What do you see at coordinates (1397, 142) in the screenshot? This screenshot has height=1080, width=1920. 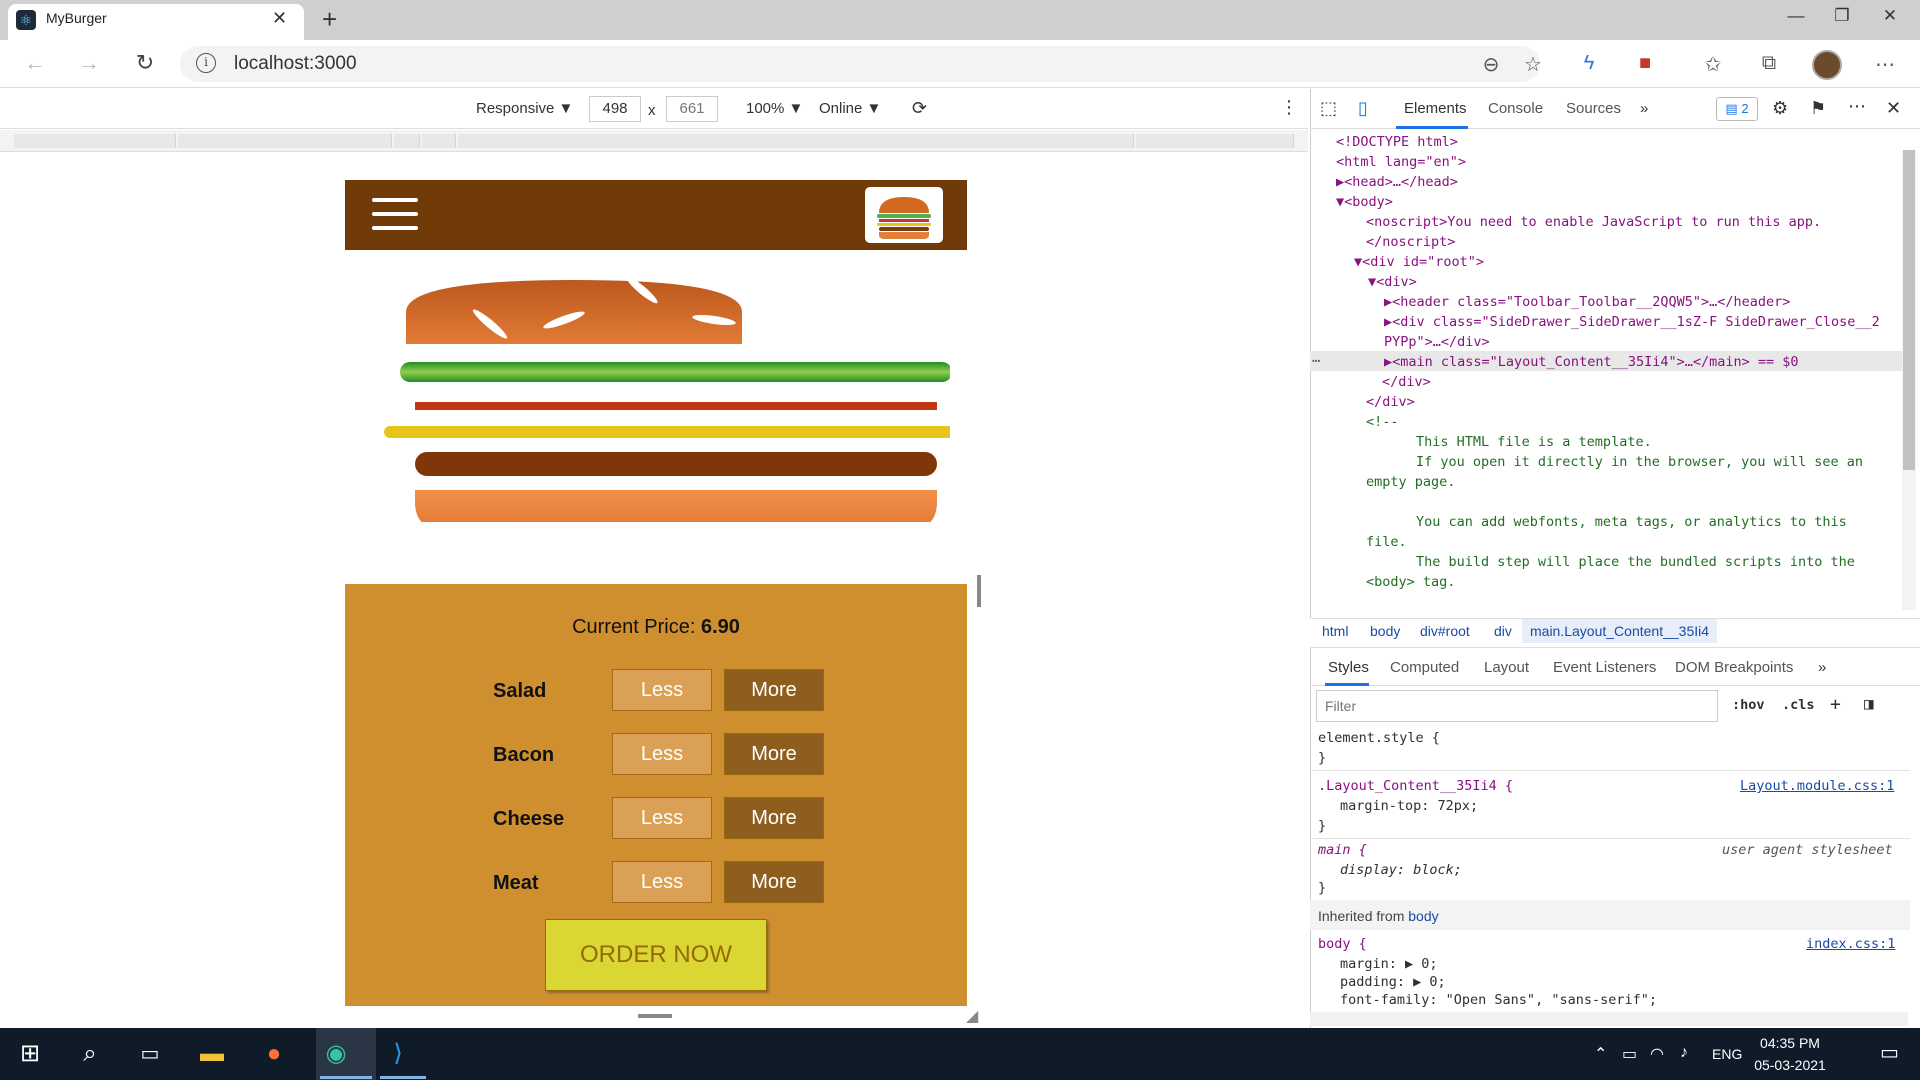 I see `dom-line: <!DOCTYPE html>` at bounding box center [1397, 142].